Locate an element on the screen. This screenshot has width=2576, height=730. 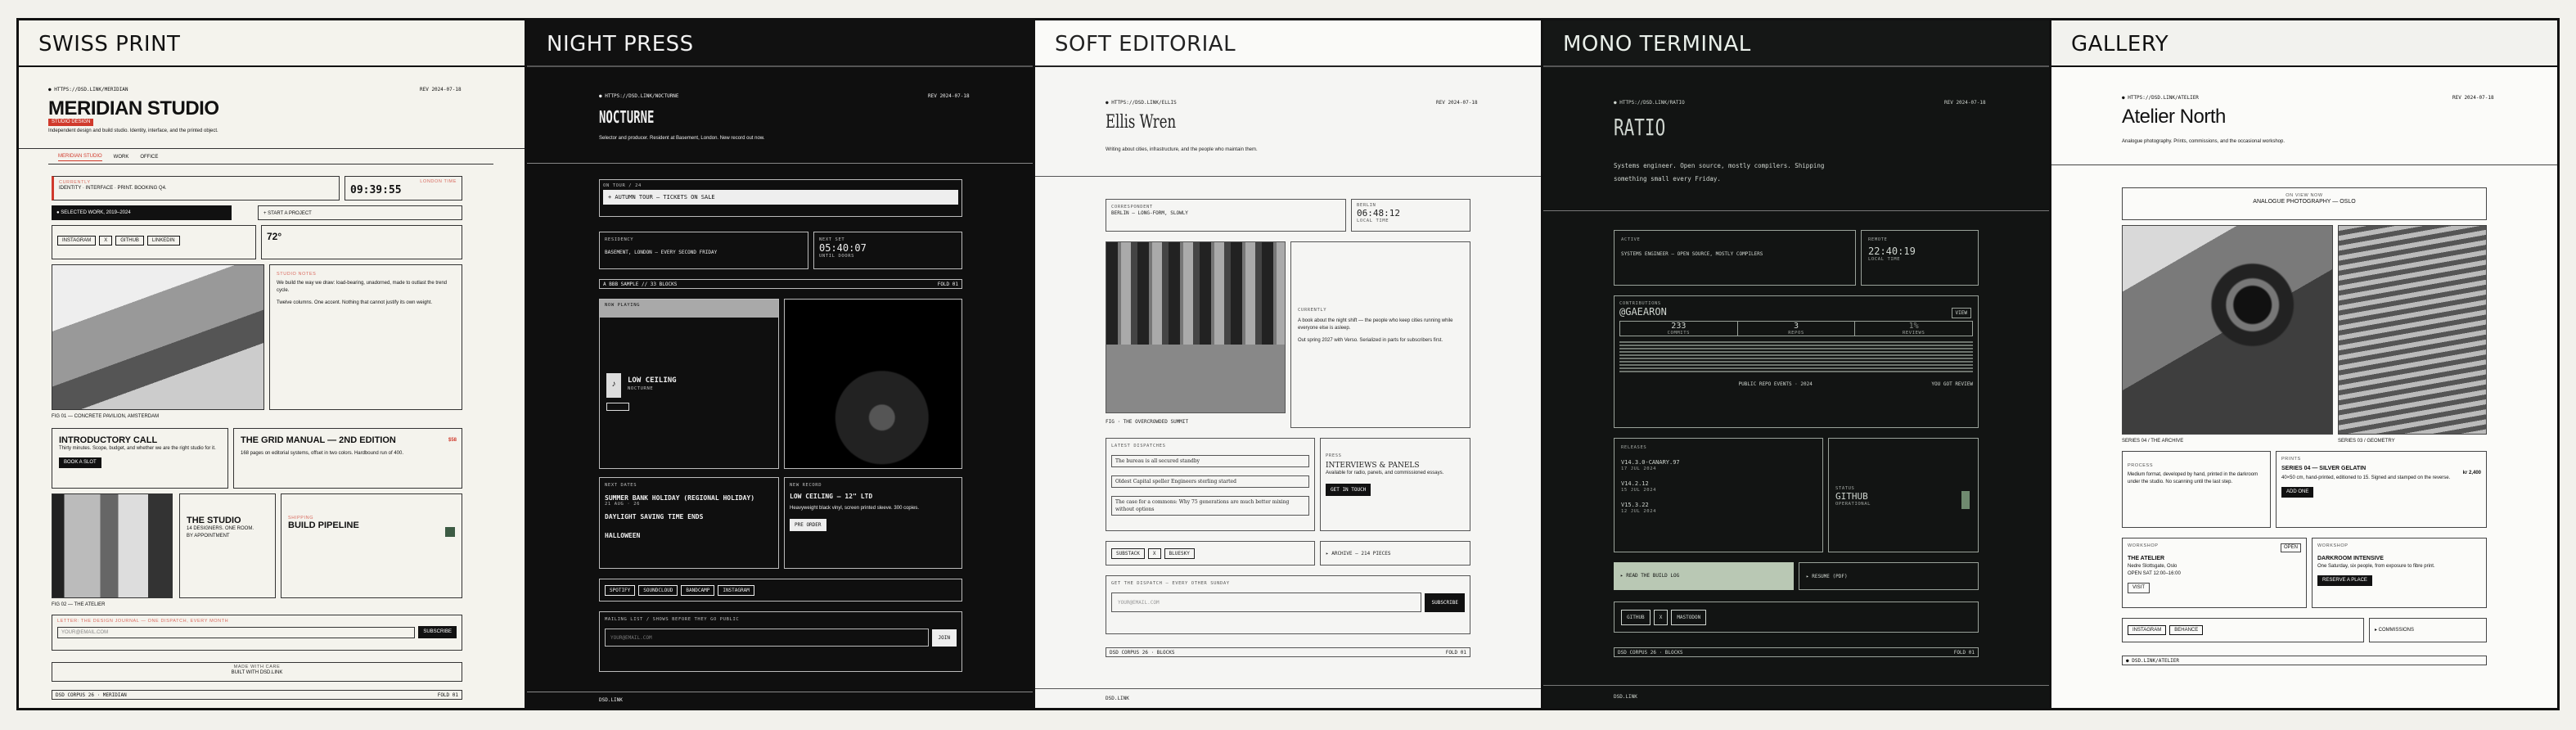
grid-manual-price: $58 is located at coordinates (452, 441).